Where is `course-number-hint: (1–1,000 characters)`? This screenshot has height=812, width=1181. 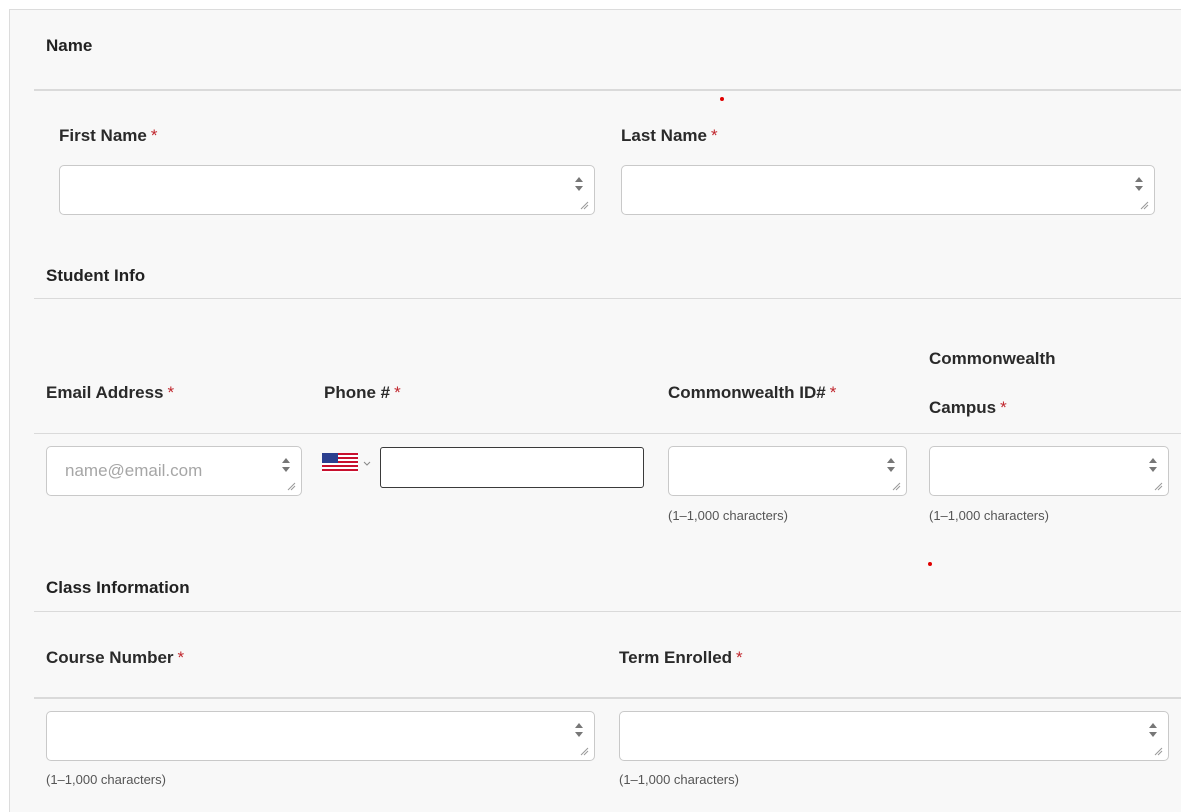 course-number-hint: (1–1,000 characters) is located at coordinates (106, 779).